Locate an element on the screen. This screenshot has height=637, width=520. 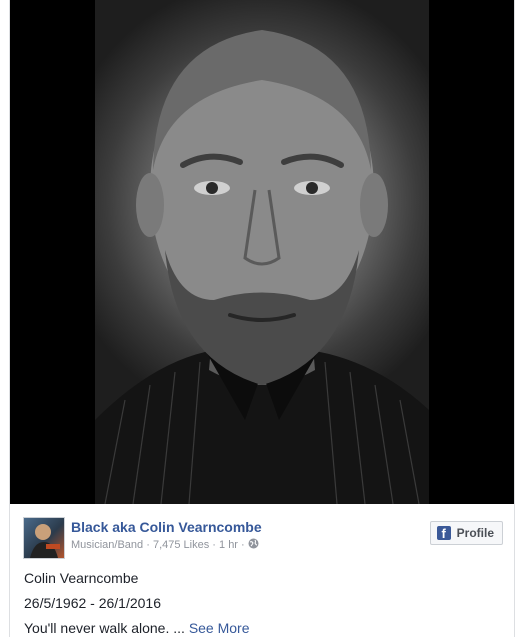
page-avatar is located at coordinates (44, 538).